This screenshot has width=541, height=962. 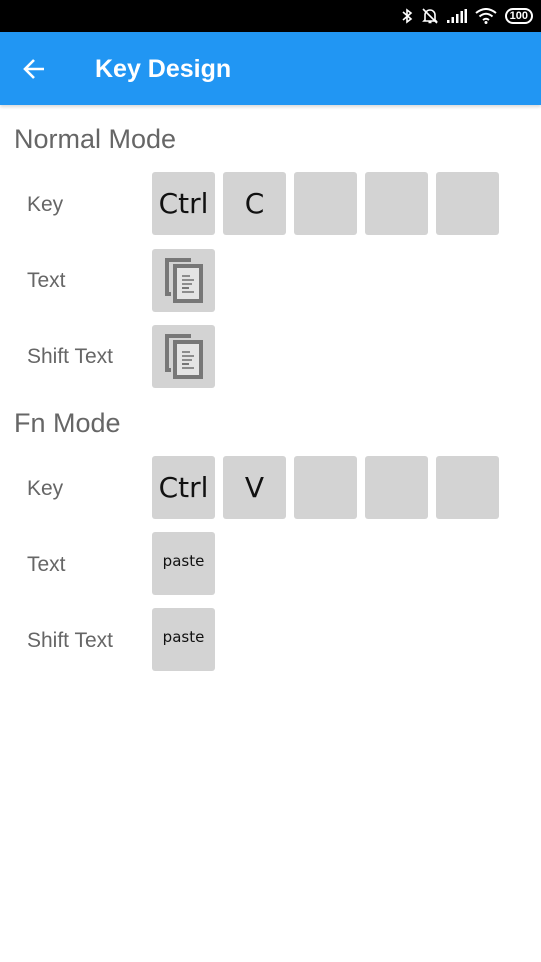 I want to click on status-bar: 100, so click(x=270, y=16).